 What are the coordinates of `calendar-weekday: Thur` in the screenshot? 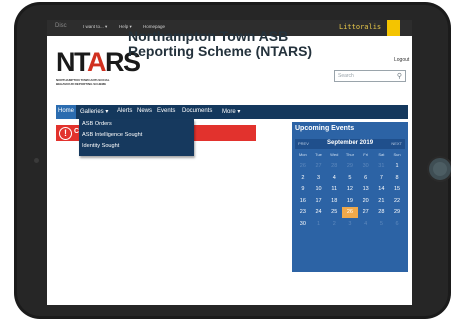 It's located at (350, 154).